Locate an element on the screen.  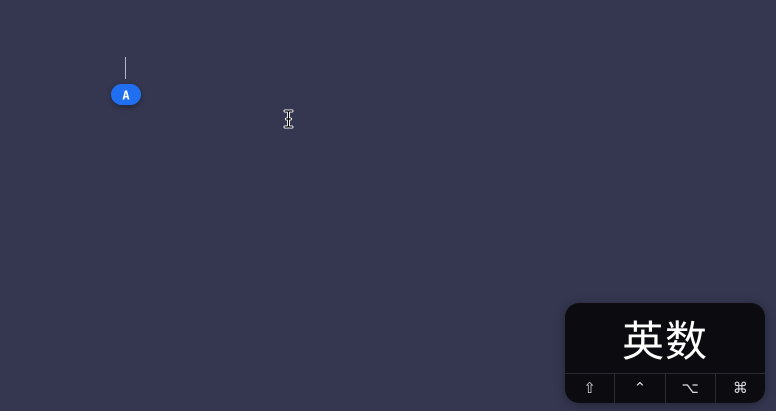
control-key-icon: ⌃ is located at coordinates (640, 388).